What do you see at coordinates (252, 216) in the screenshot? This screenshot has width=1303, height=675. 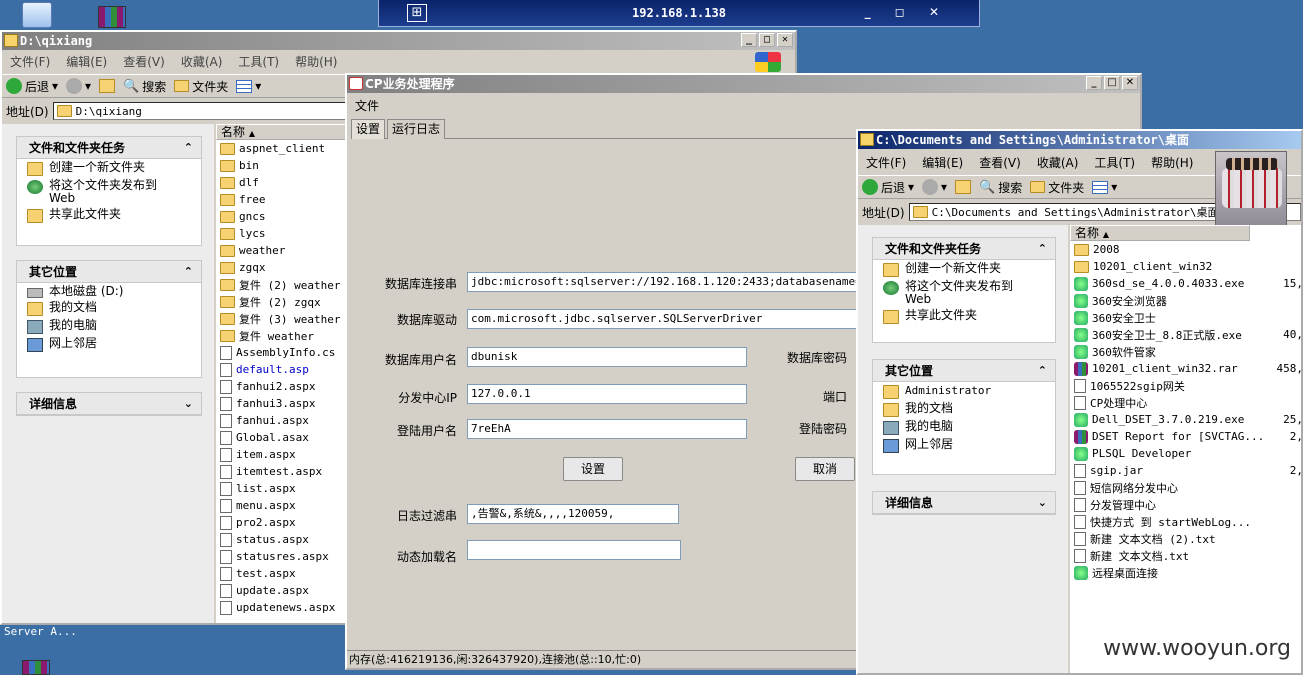 I see `file-name: gncs` at bounding box center [252, 216].